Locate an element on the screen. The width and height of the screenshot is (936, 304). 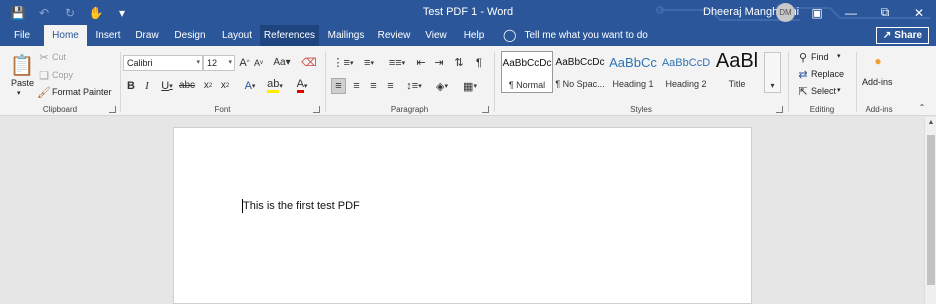
vertical-scrollbar: ▲ is located at coordinates (930, 210).